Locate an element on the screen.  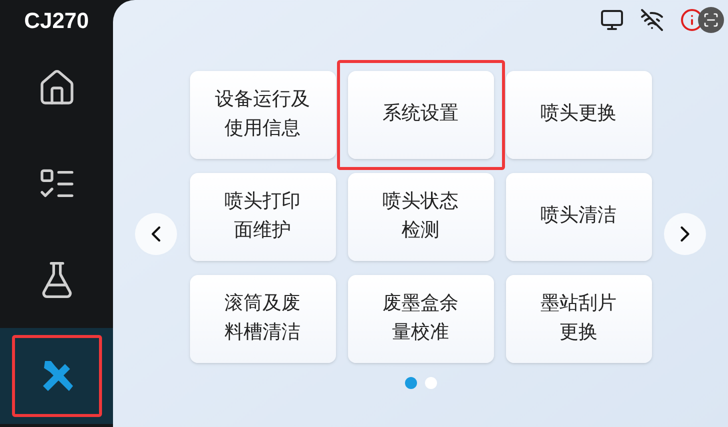
tile-label-line: 喷头清洁 is located at coordinates (578, 216).